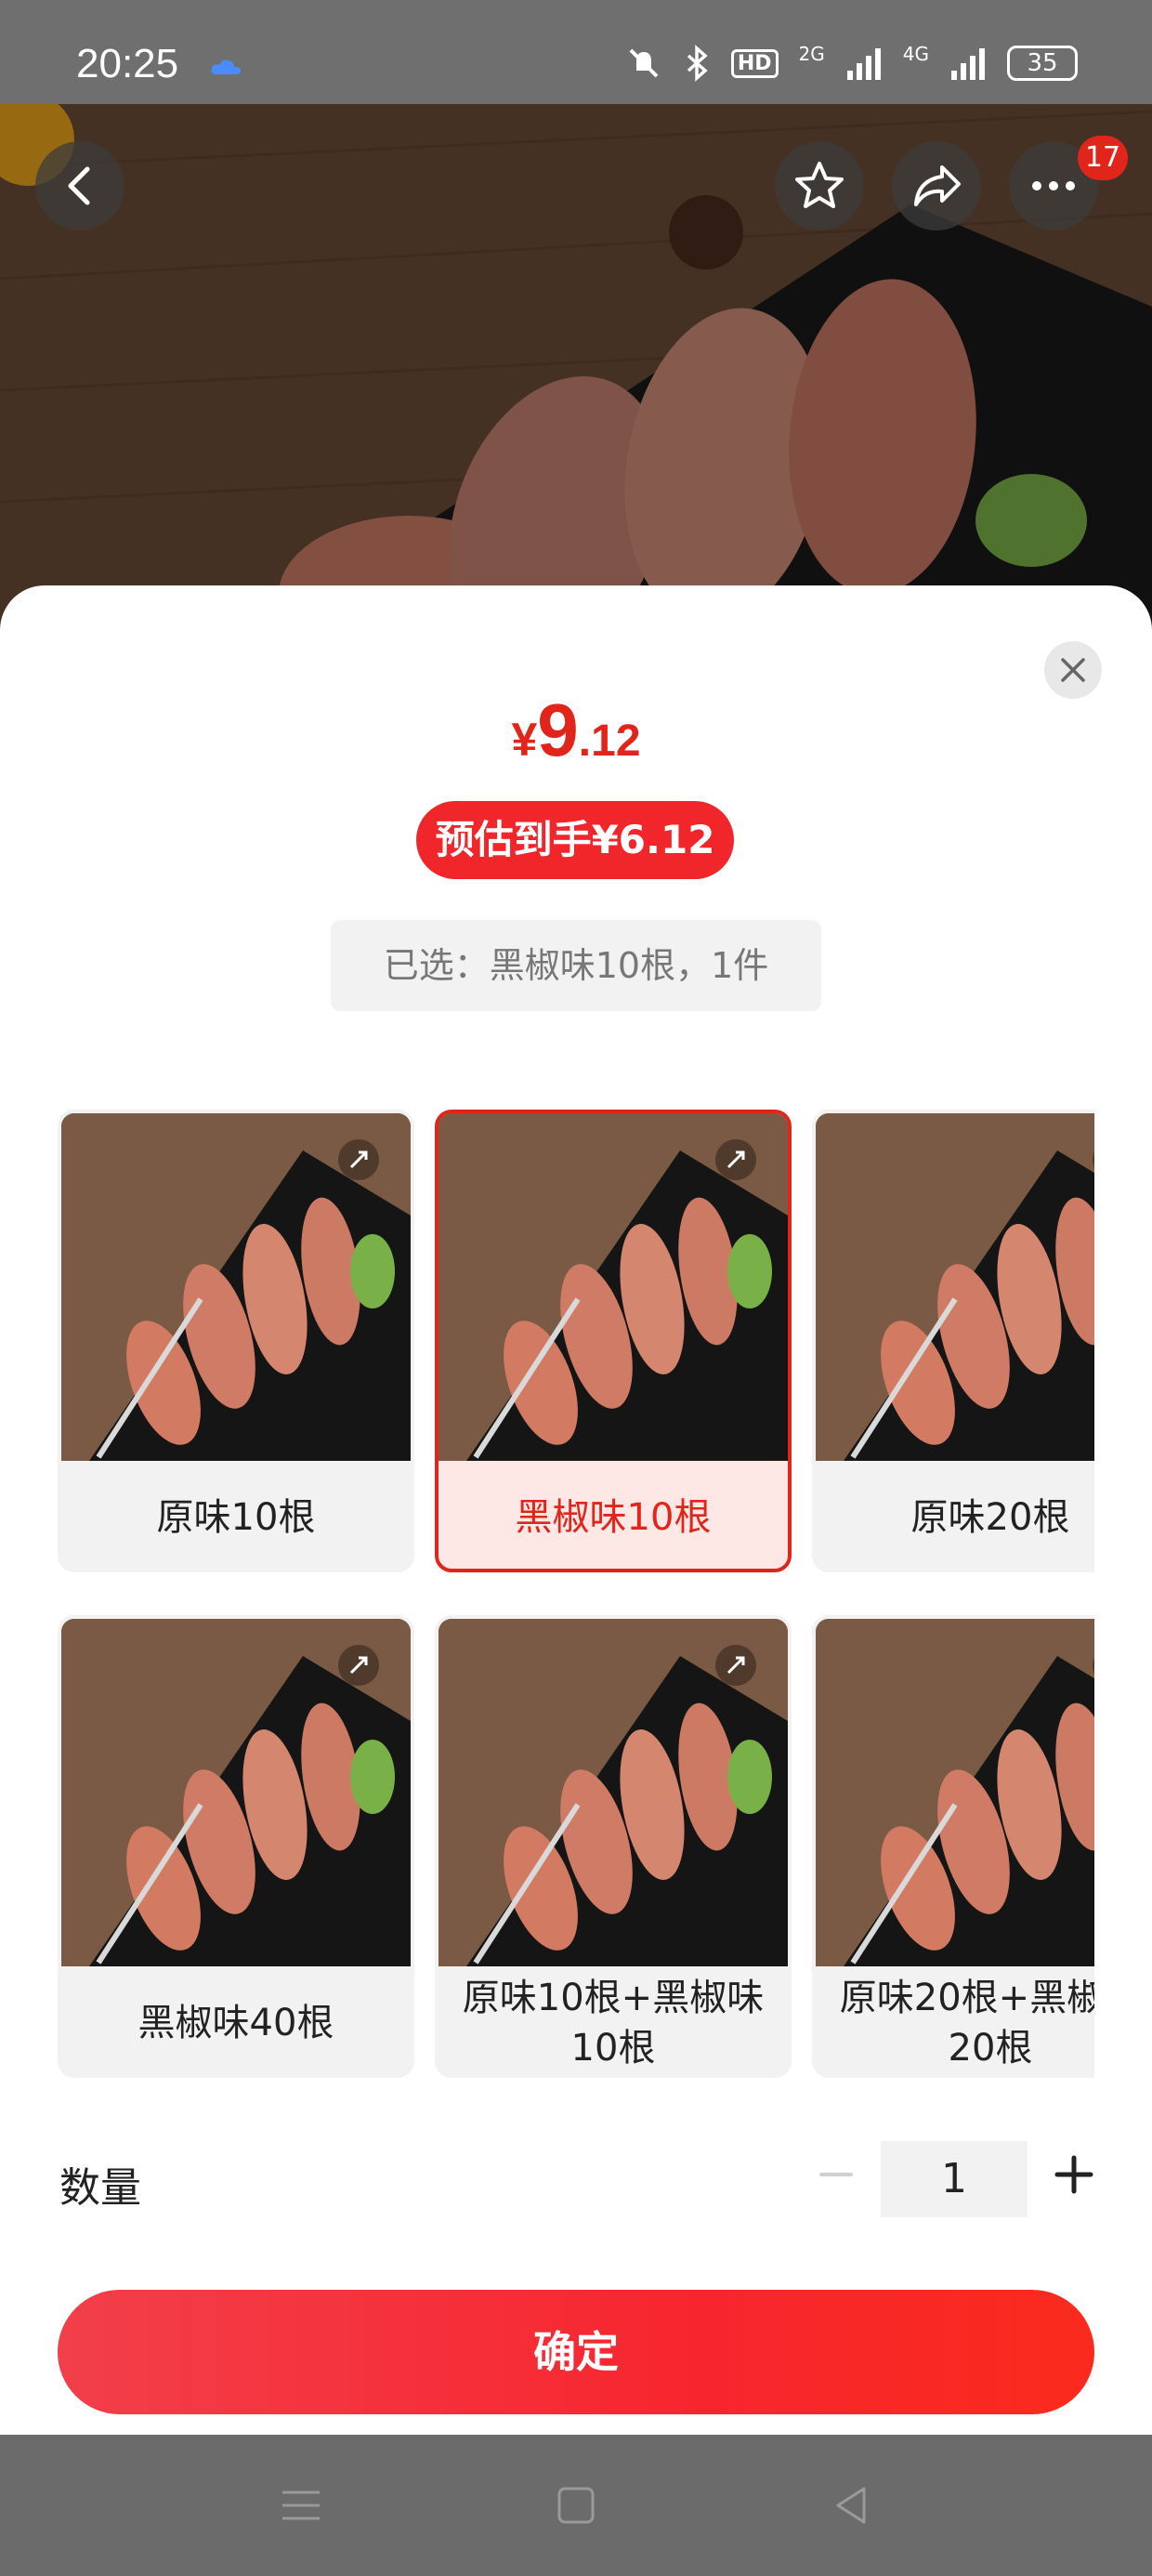  Describe the element at coordinates (915, 54) in the screenshot. I see `network-4g-label: 4G` at that location.